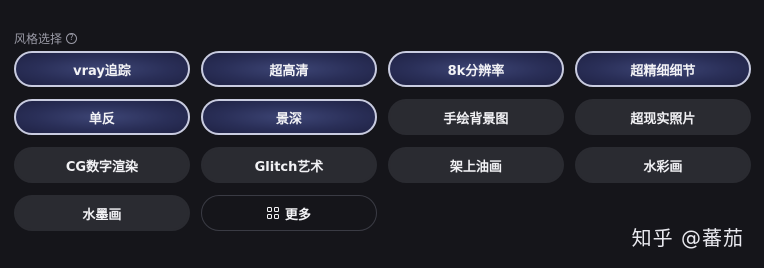 The height and width of the screenshot is (268, 764). Describe the element at coordinates (289, 117) in the screenshot. I see `style-chip: 景深` at that location.